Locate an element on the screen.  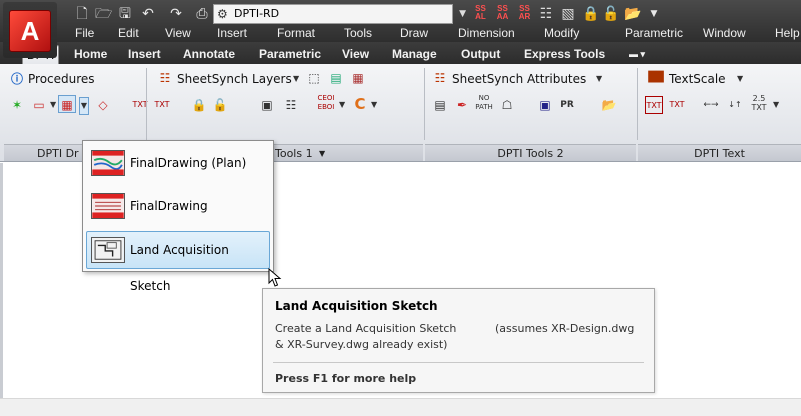
dropdown-item-sections: FinalDrawing (Sections) is located at coordinates (178, 219).